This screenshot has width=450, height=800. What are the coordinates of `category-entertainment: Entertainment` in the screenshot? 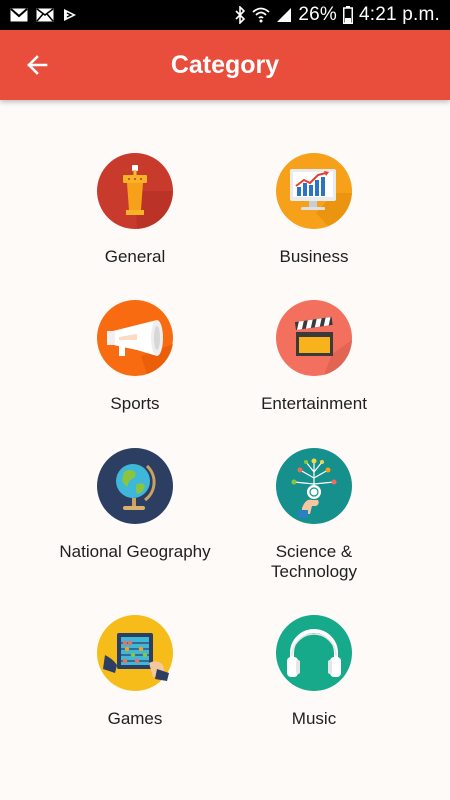 It's located at (314, 357).